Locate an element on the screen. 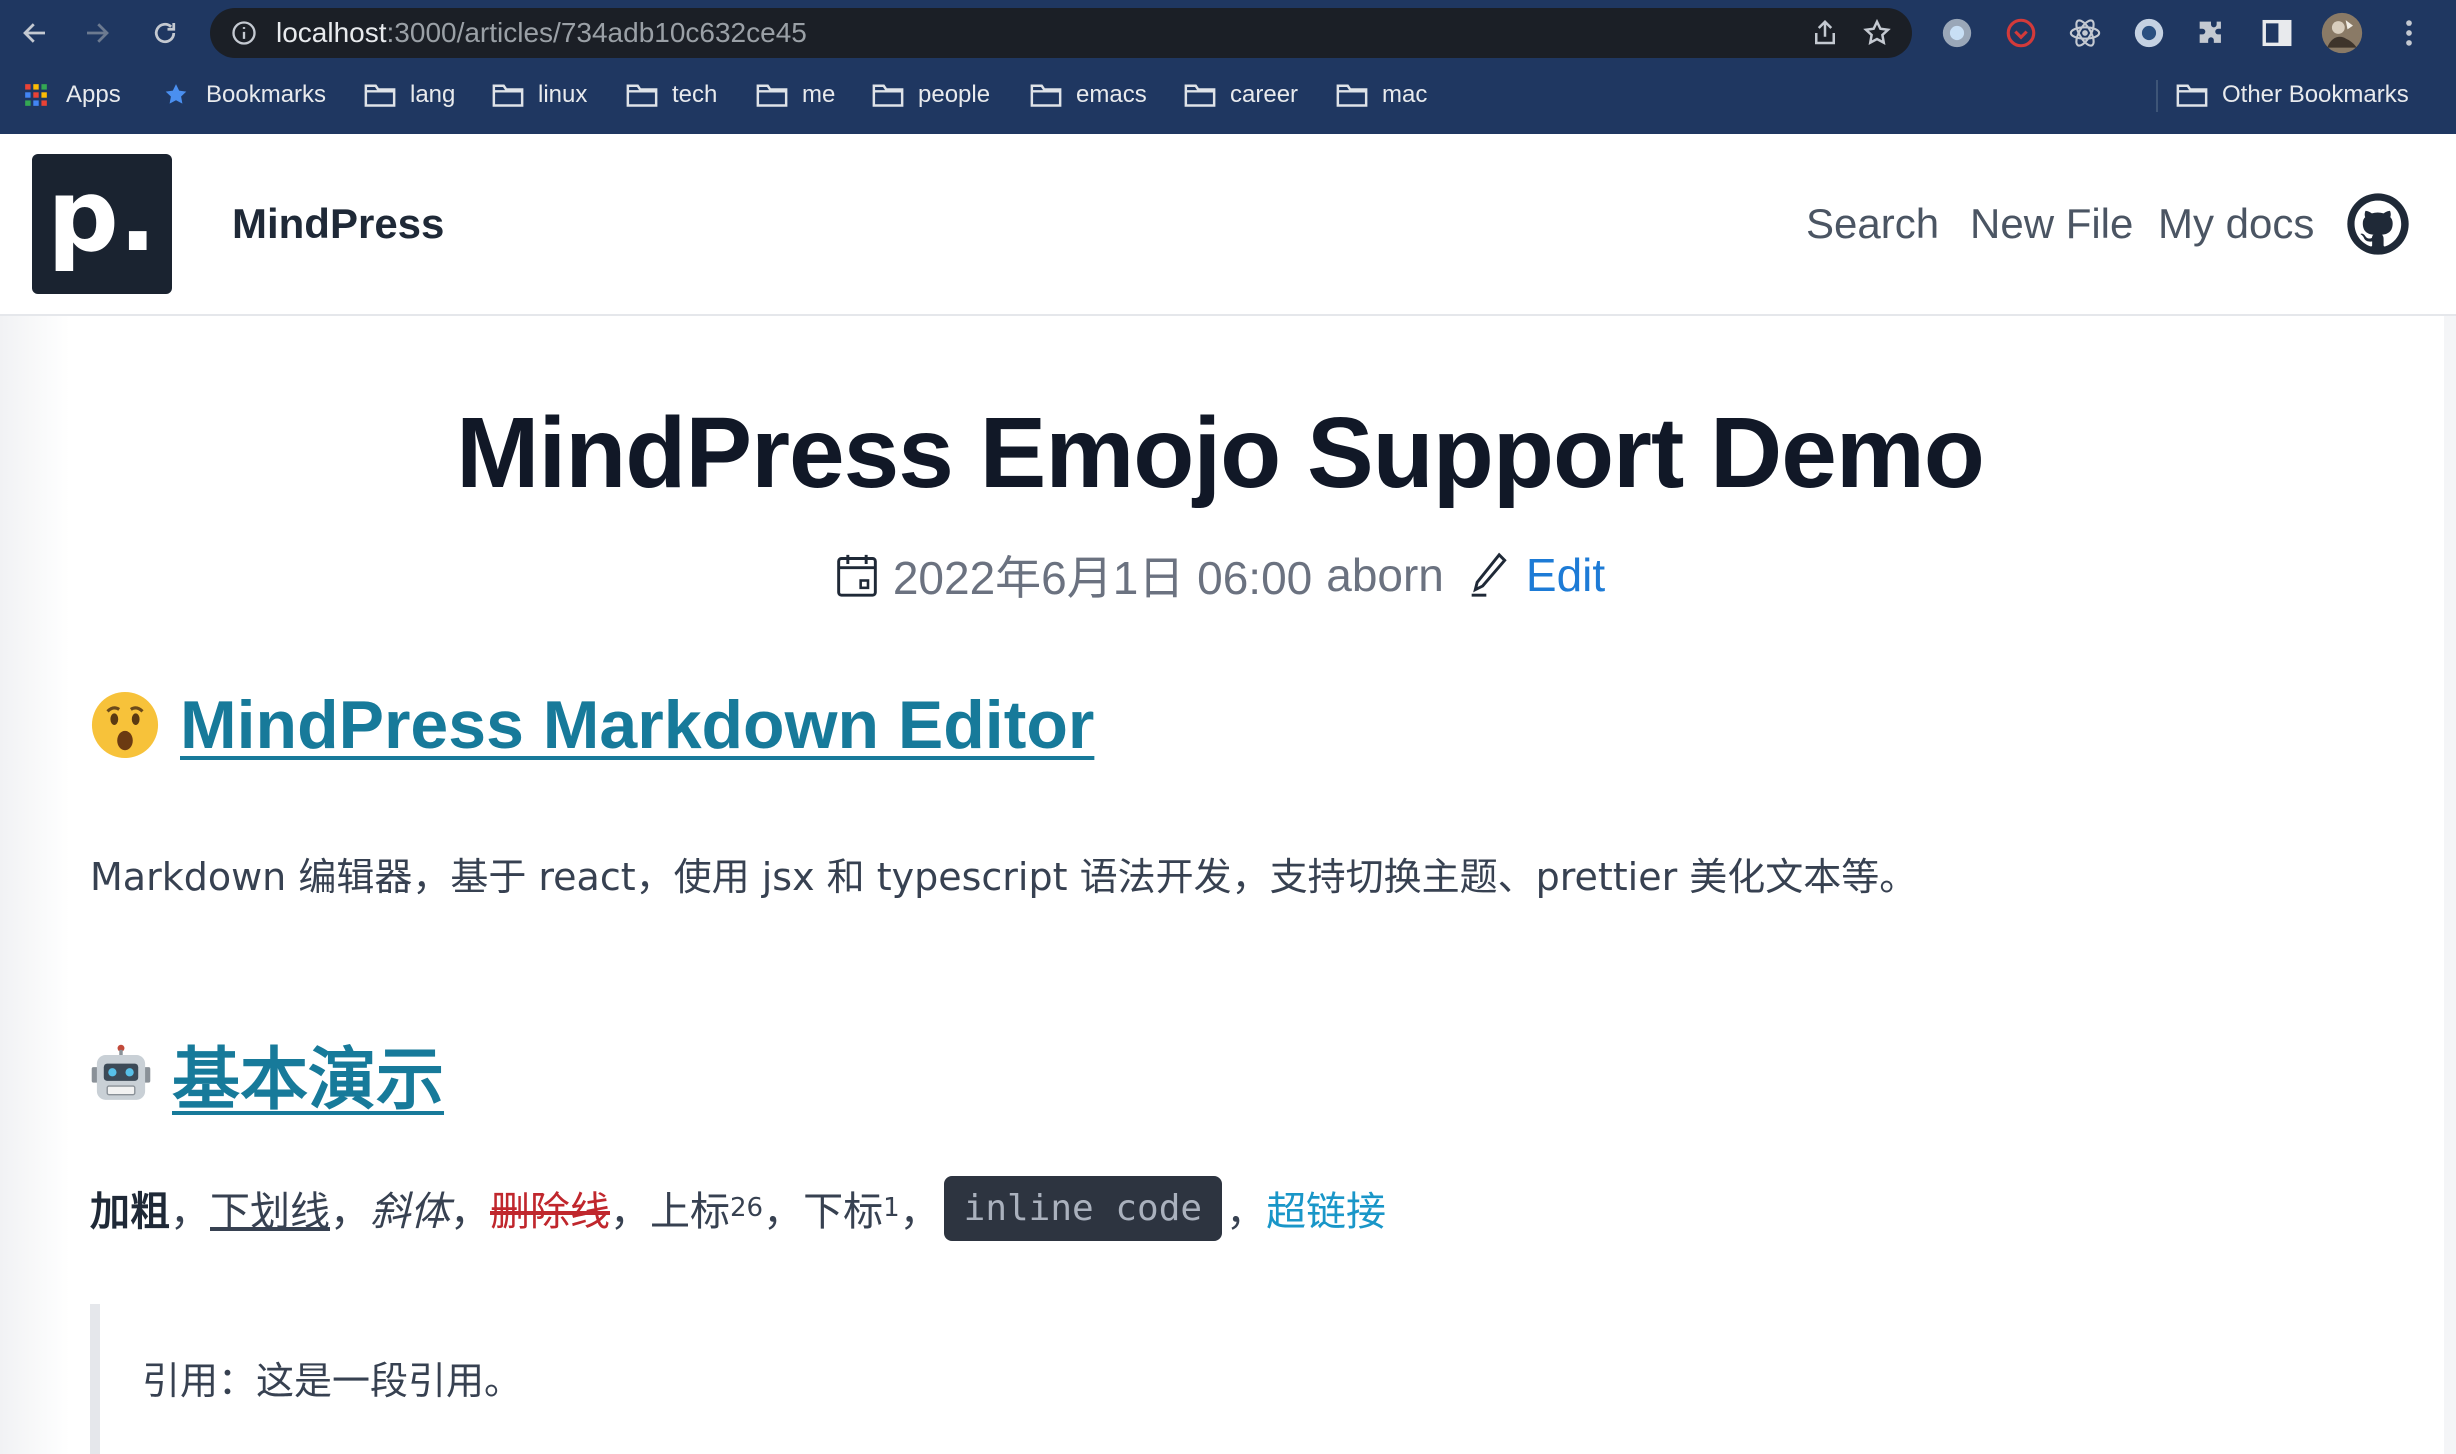  blockquote-text: 引用：这是一段引用。 is located at coordinates (332, 1381).